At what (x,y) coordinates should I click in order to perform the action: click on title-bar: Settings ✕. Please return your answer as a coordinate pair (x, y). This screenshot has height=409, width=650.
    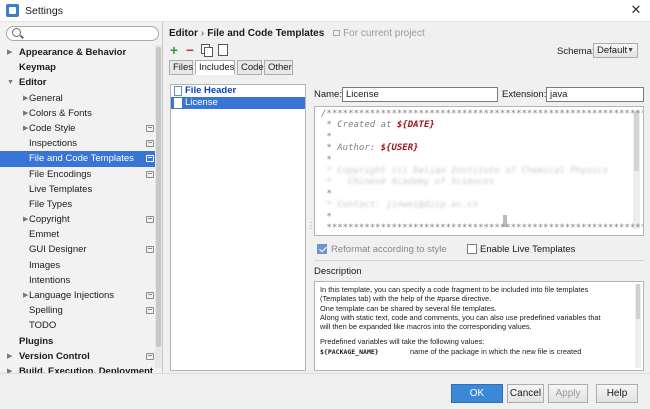
    Looking at the image, I should click on (325, 11).